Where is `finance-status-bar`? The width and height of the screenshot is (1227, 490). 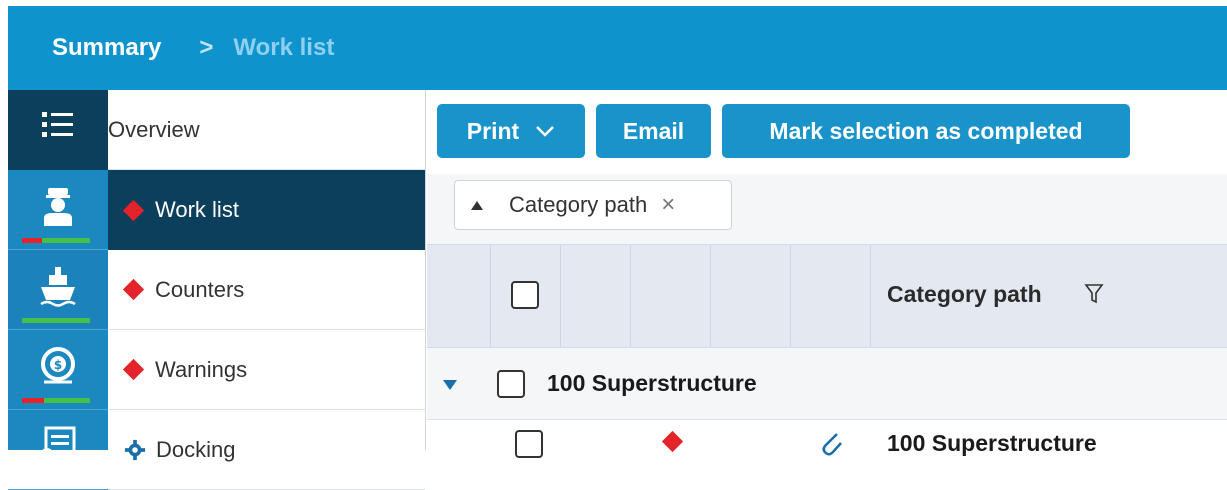 finance-status-bar is located at coordinates (56, 400).